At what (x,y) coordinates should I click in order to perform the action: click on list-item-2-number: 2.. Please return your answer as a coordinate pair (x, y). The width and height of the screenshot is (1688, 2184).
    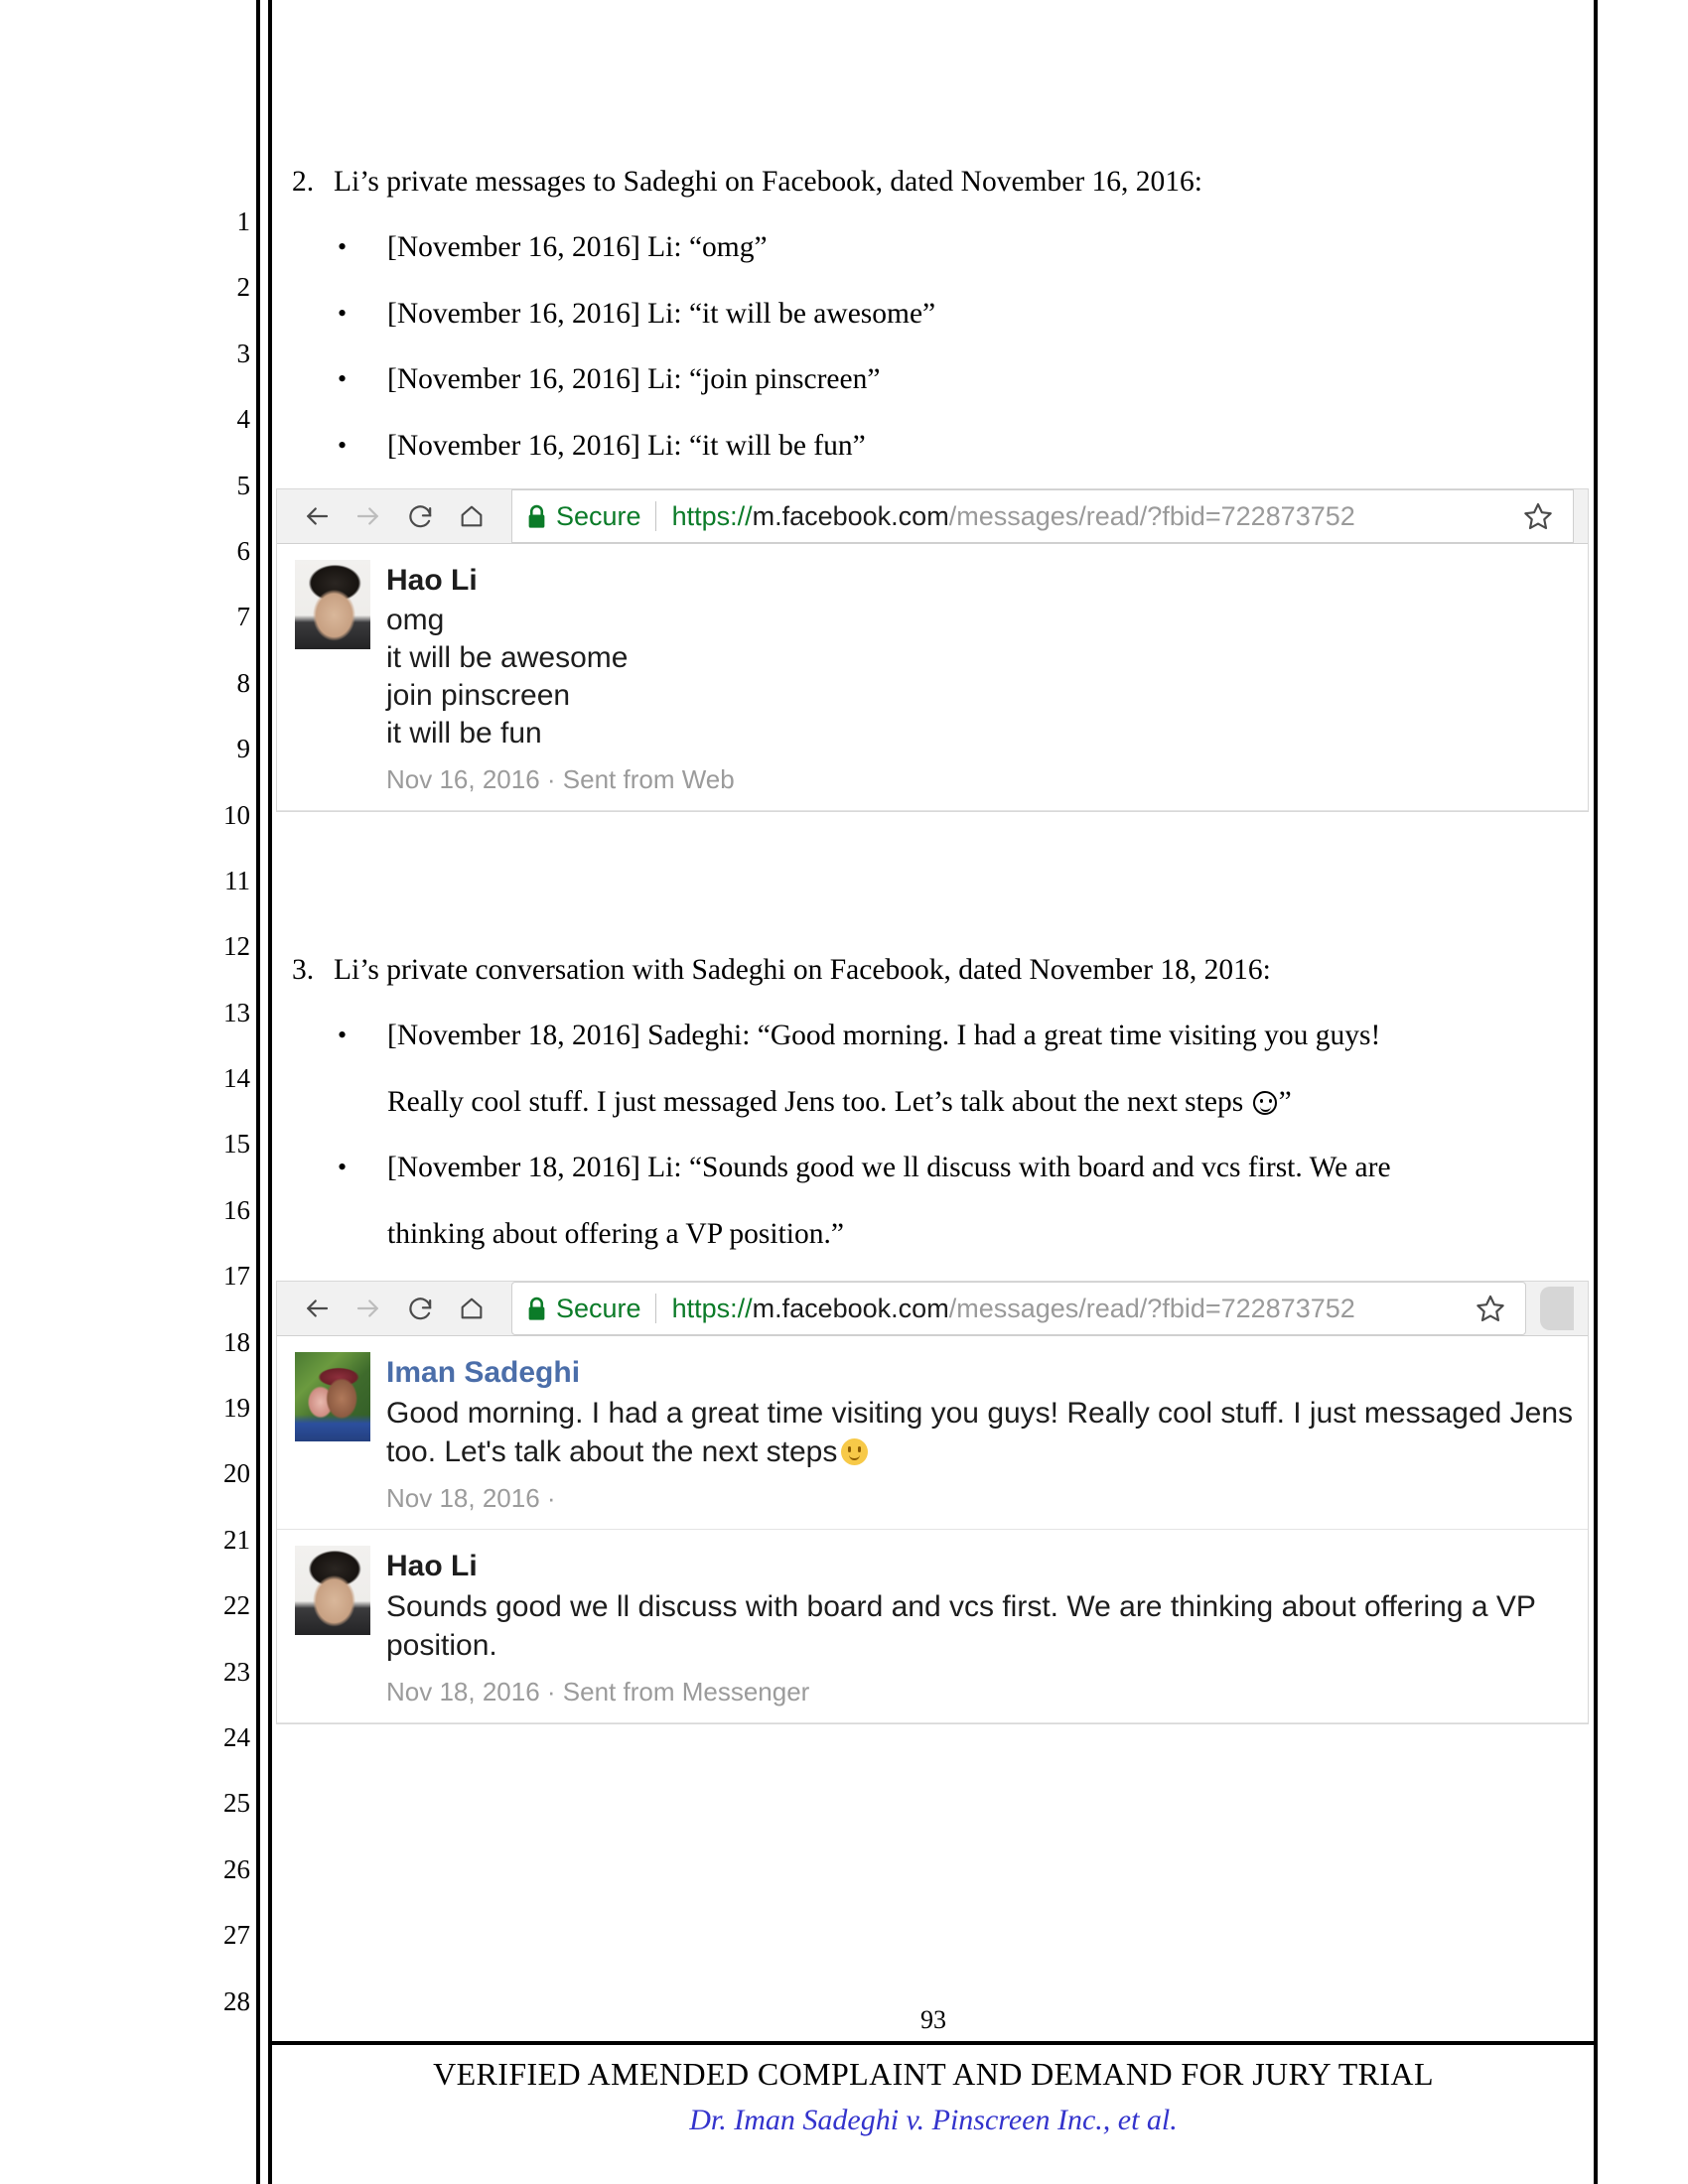
    Looking at the image, I should click on (303, 182).